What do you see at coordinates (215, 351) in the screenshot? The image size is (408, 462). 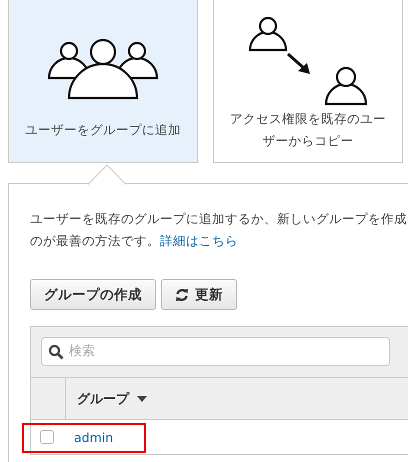 I see `search-field: 検索` at bounding box center [215, 351].